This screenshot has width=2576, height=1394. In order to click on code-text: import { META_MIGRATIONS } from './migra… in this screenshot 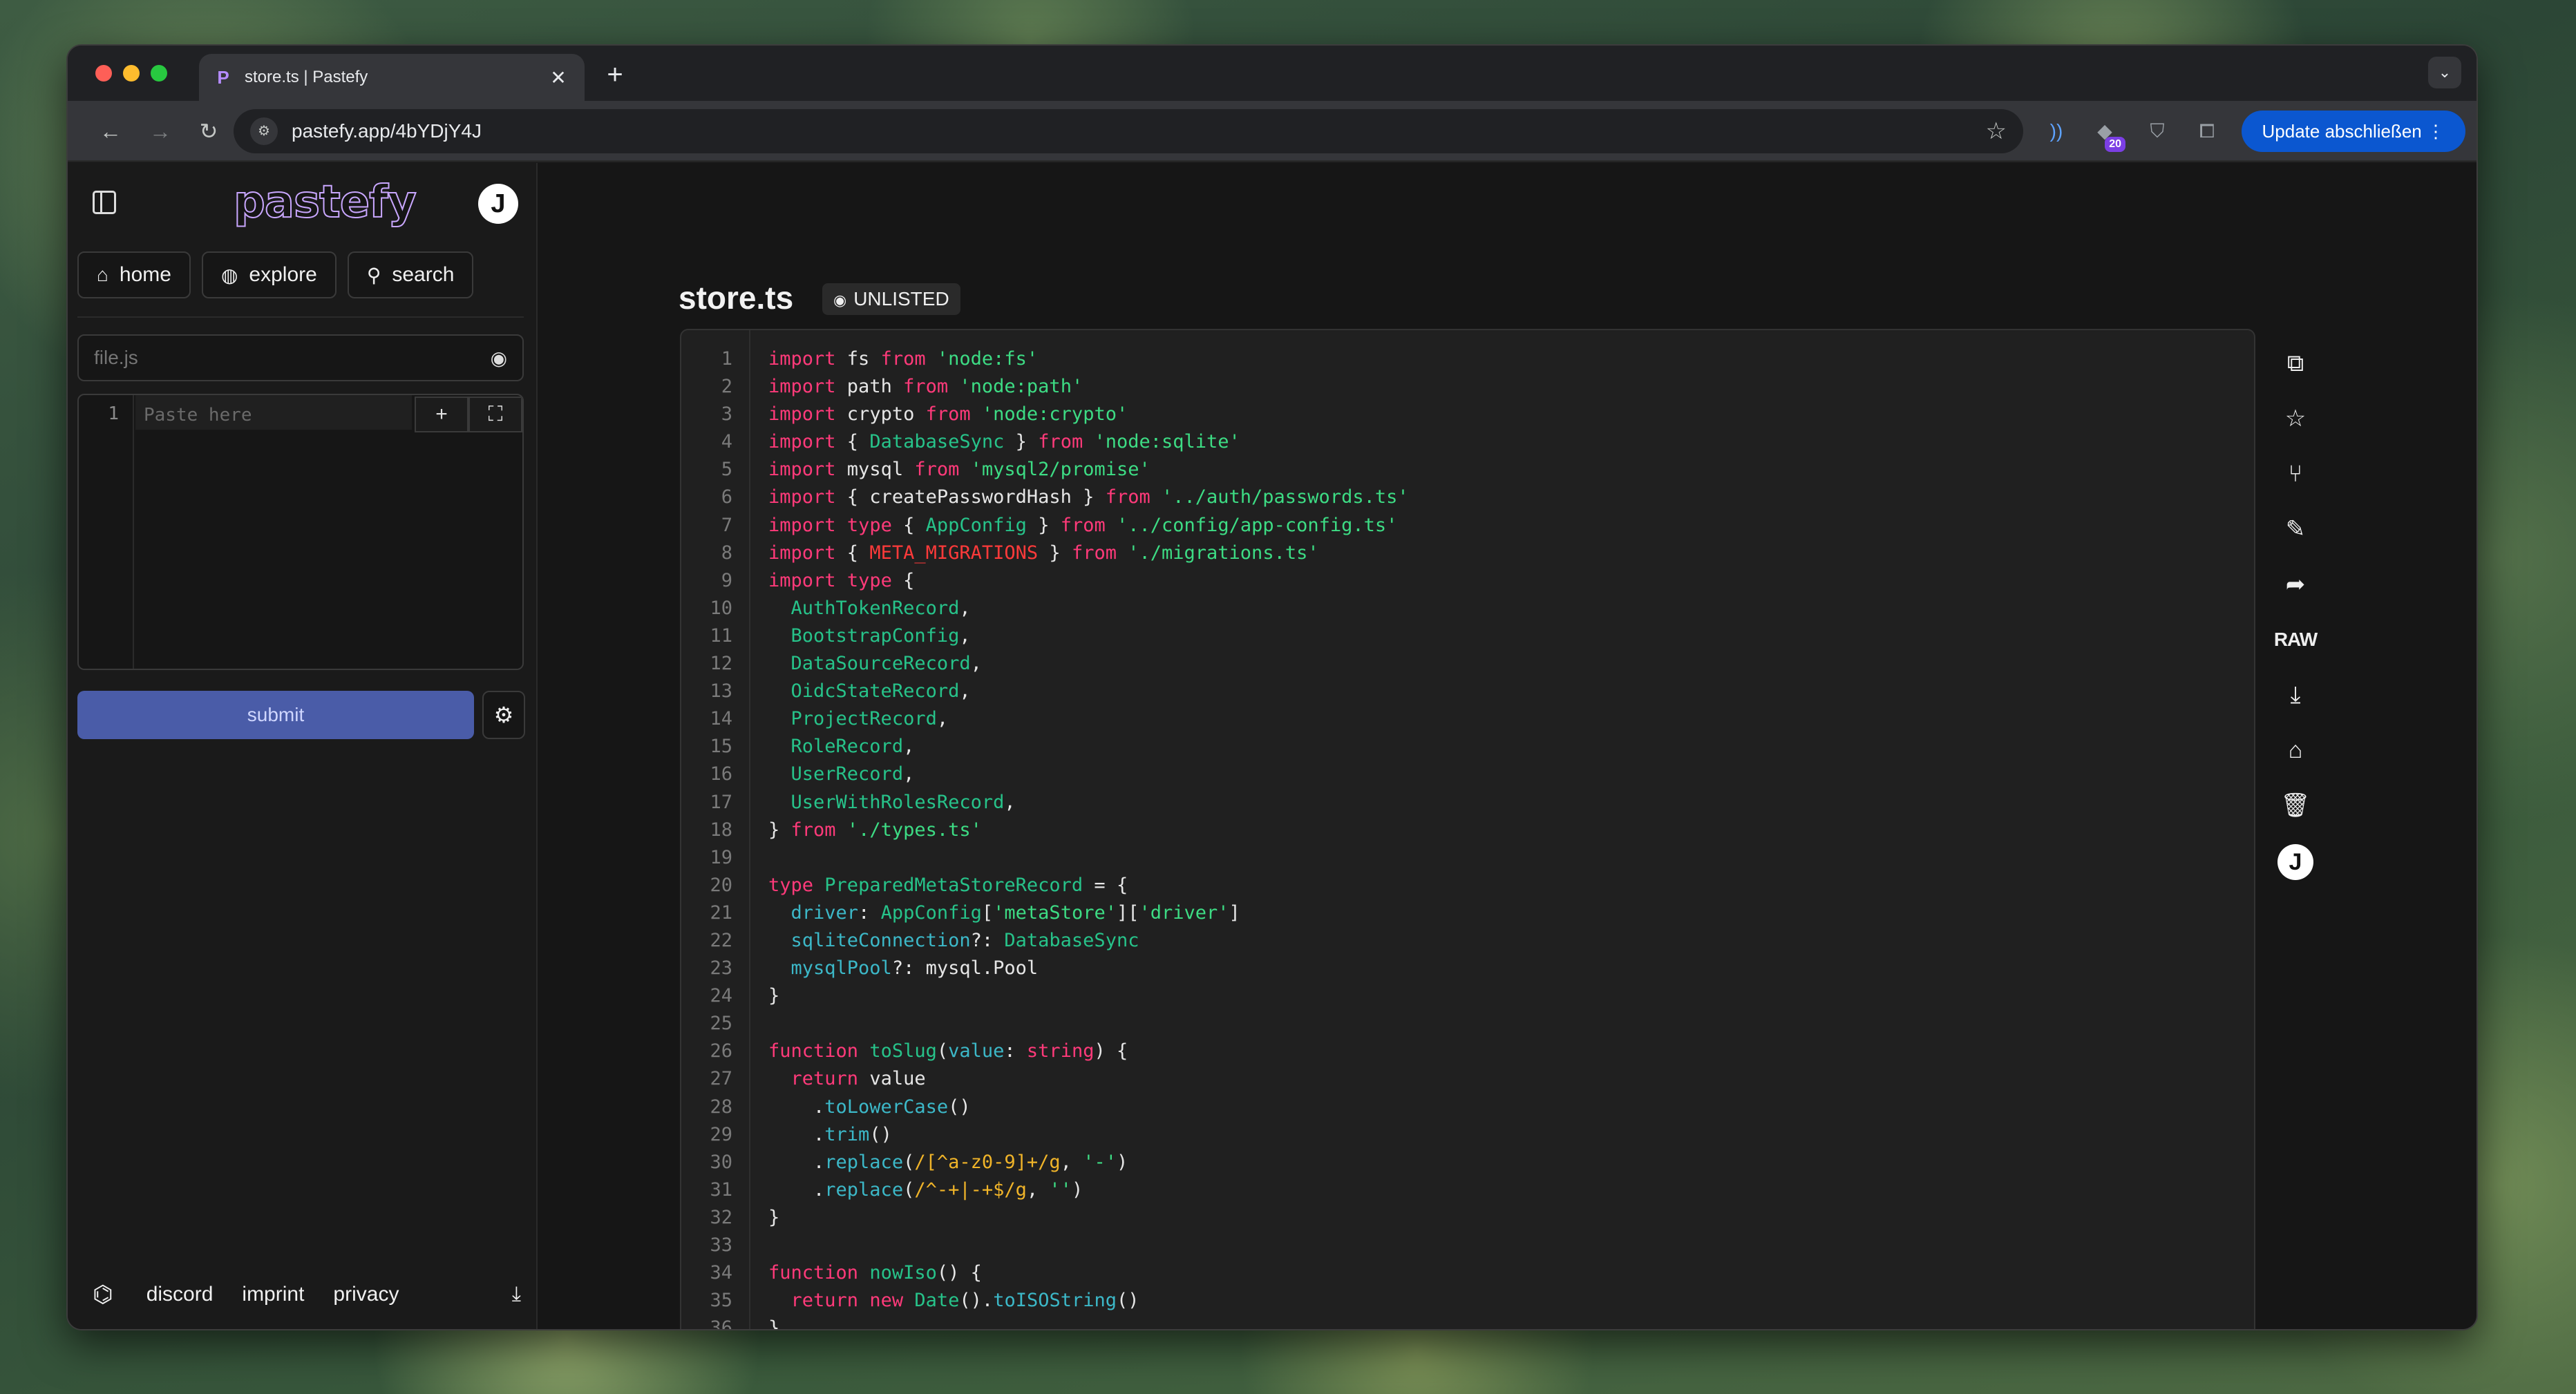, I will do `click(1043, 553)`.